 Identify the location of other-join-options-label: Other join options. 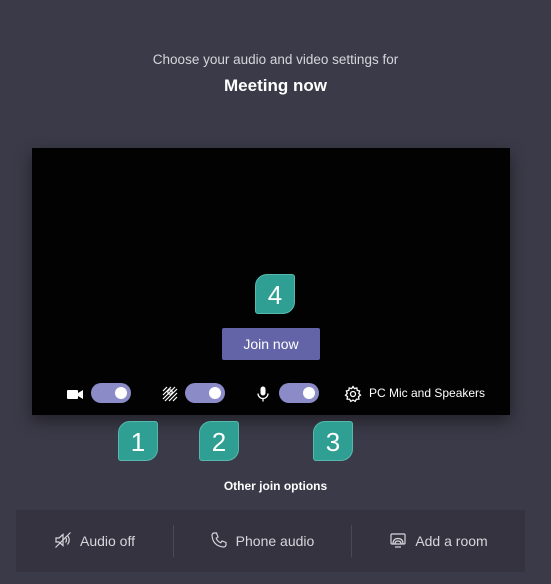
(275, 486).